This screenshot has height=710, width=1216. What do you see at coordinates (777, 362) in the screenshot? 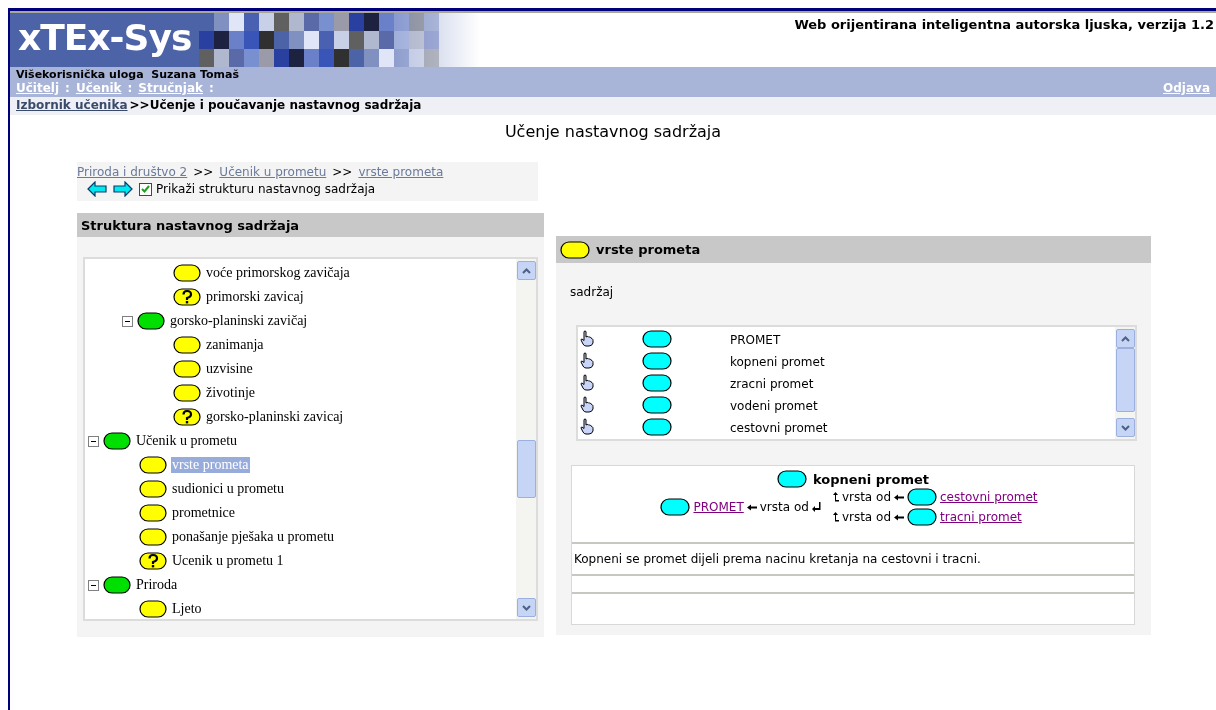
I see `concept-item: kopneni promet` at bounding box center [777, 362].